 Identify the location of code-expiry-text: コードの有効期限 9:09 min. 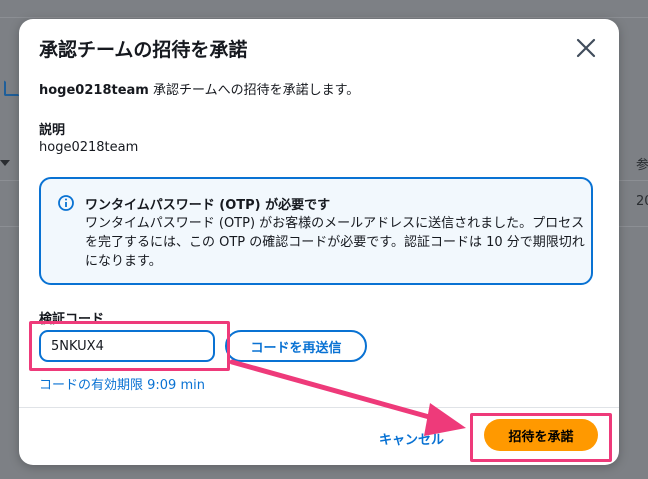
(122, 385).